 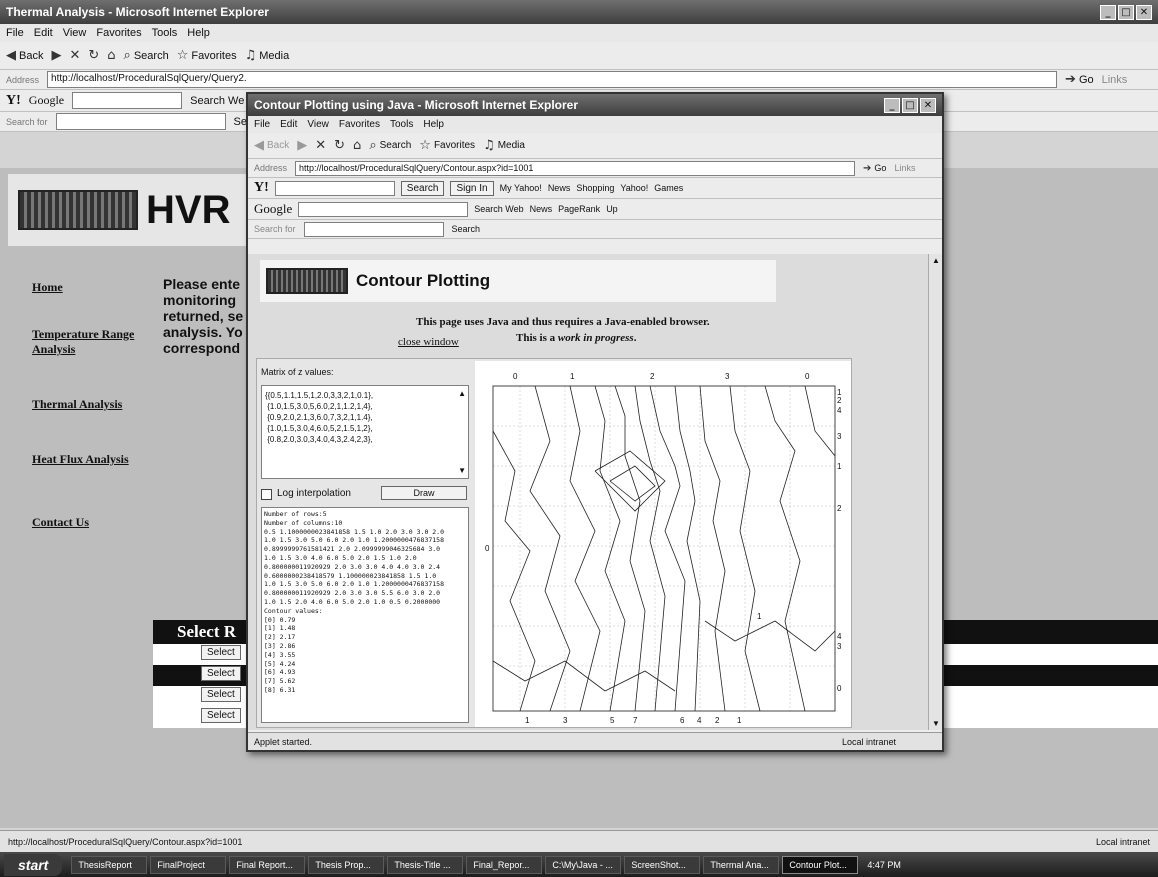 What do you see at coordinates (94, 522) in the screenshot?
I see `nav-contact: Contact Us` at bounding box center [94, 522].